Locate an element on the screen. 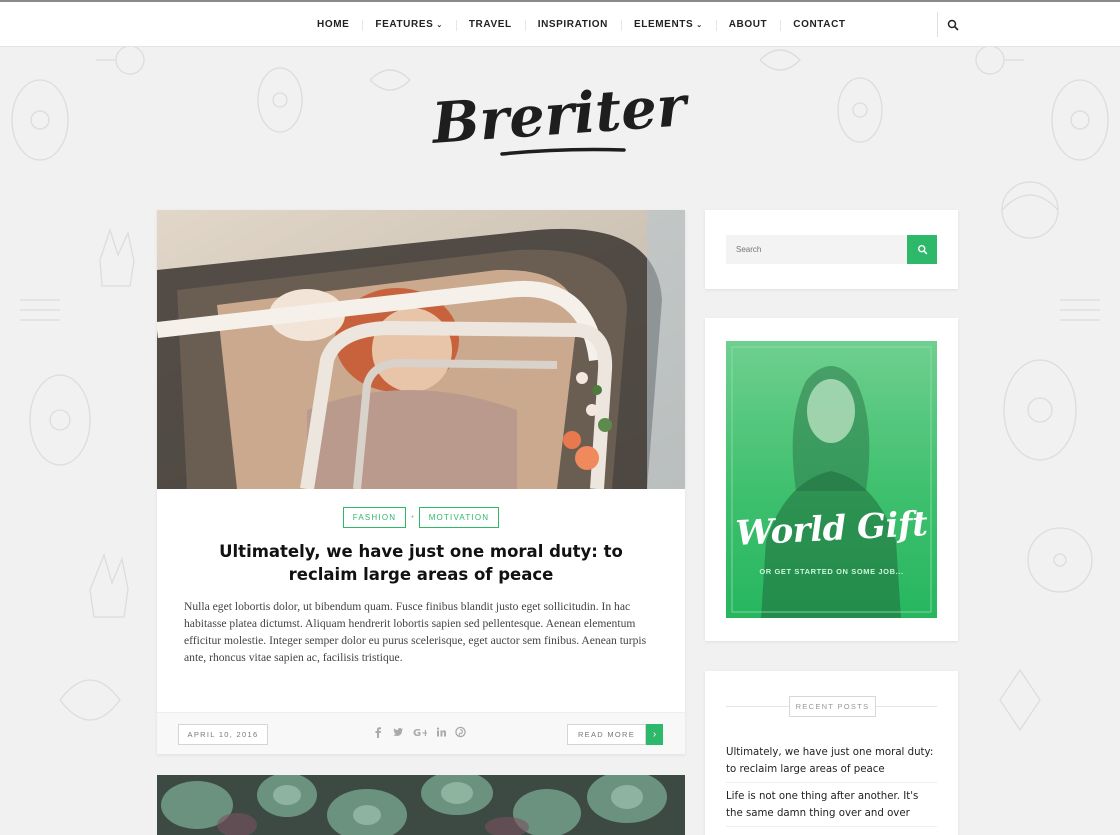 This screenshot has height=835, width=1120. nav-item-label: FEATURES is located at coordinates (404, 24).